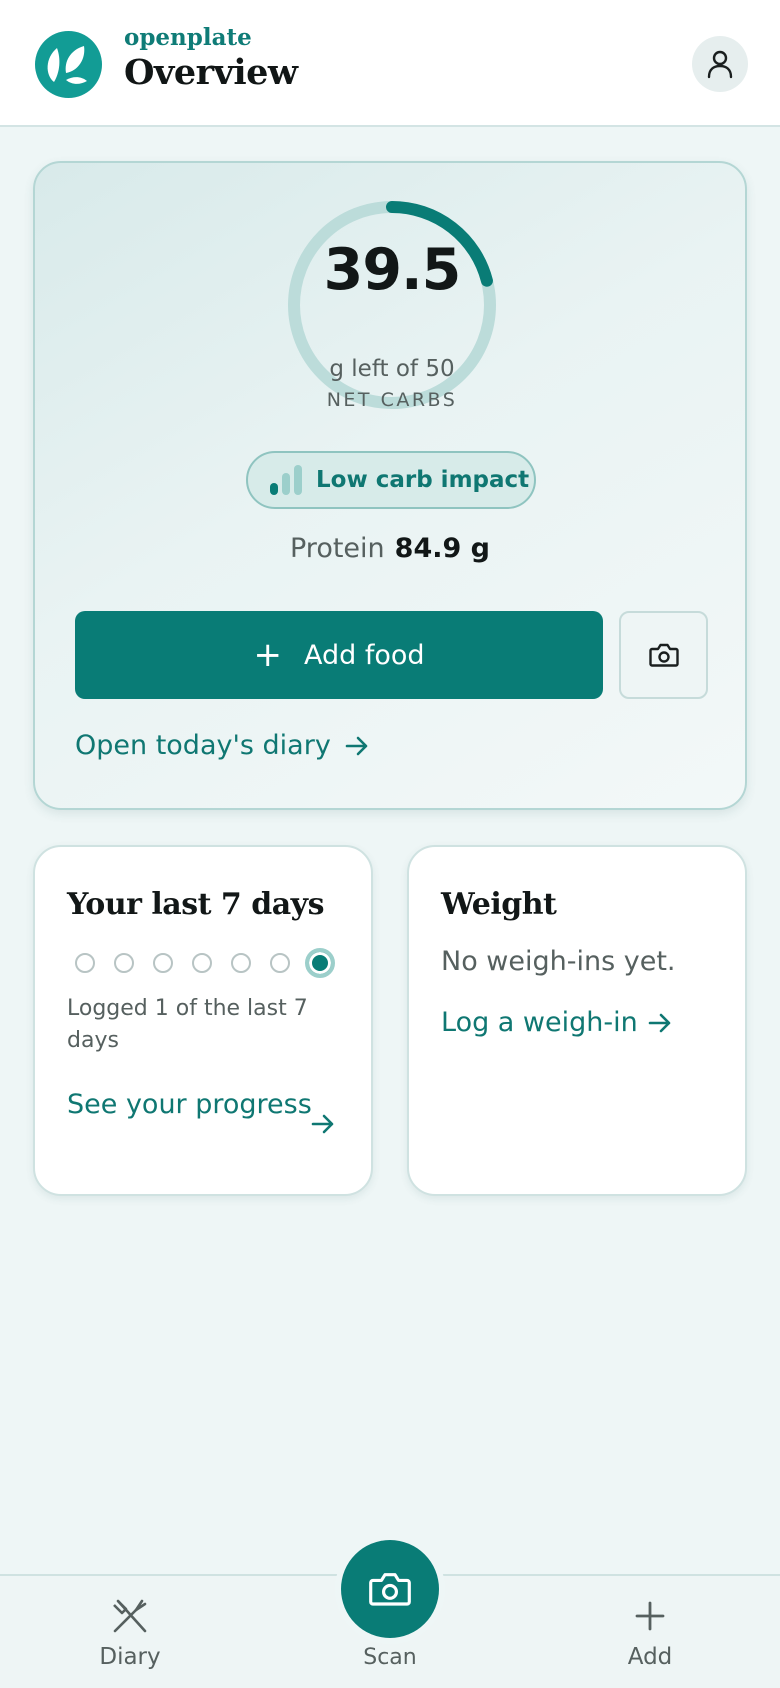 The width and height of the screenshot is (780, 1688). I want to click on carb-impact-badge: Low carb impact, so click(391, 480).